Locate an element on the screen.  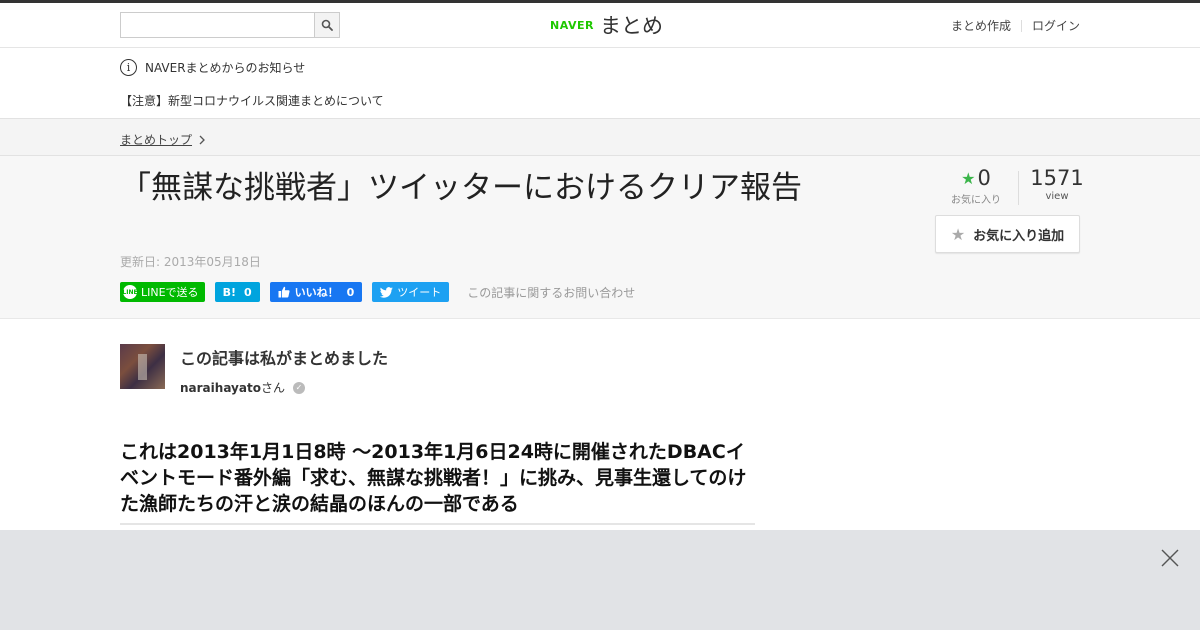
search-input is located at coordinates (217, 25).